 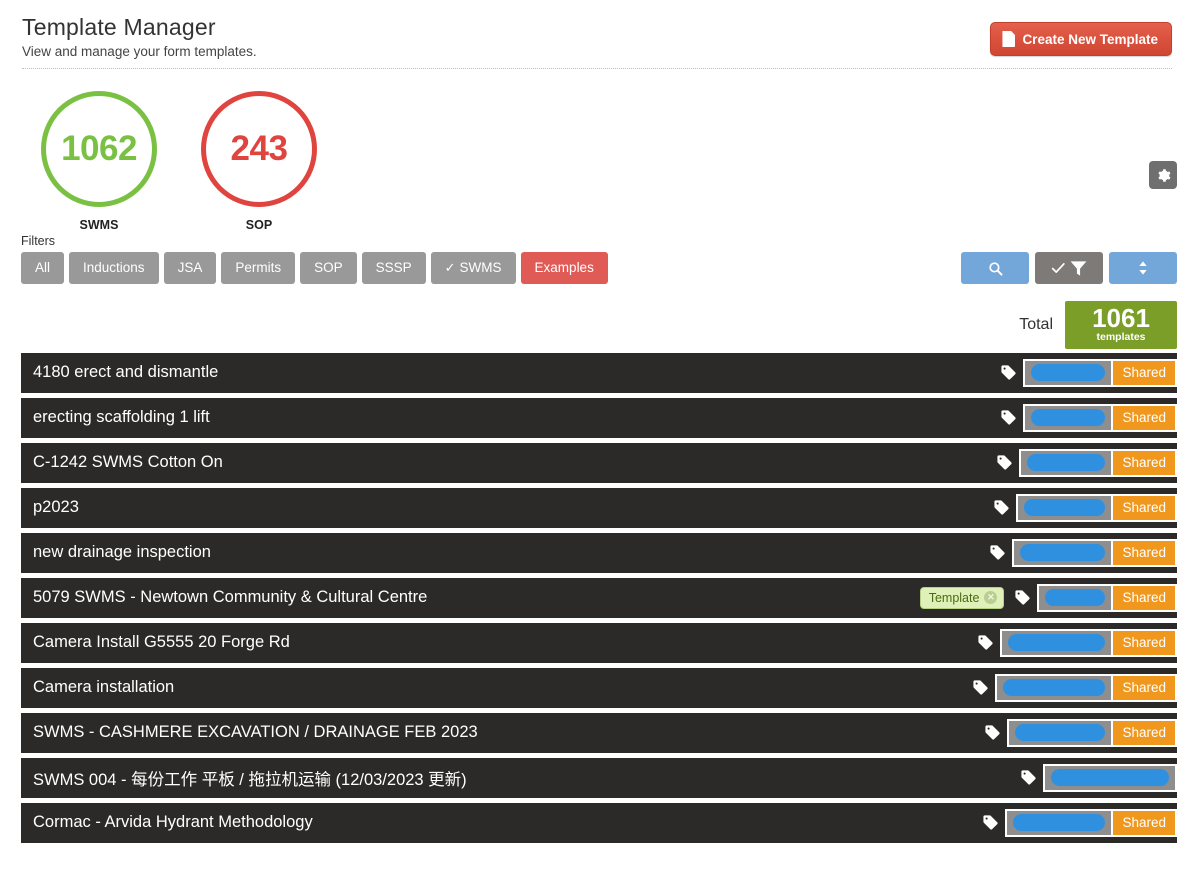 I want to click on template-row: erecting scaffolding 1 lift Shared, so click(x=599, y=417).